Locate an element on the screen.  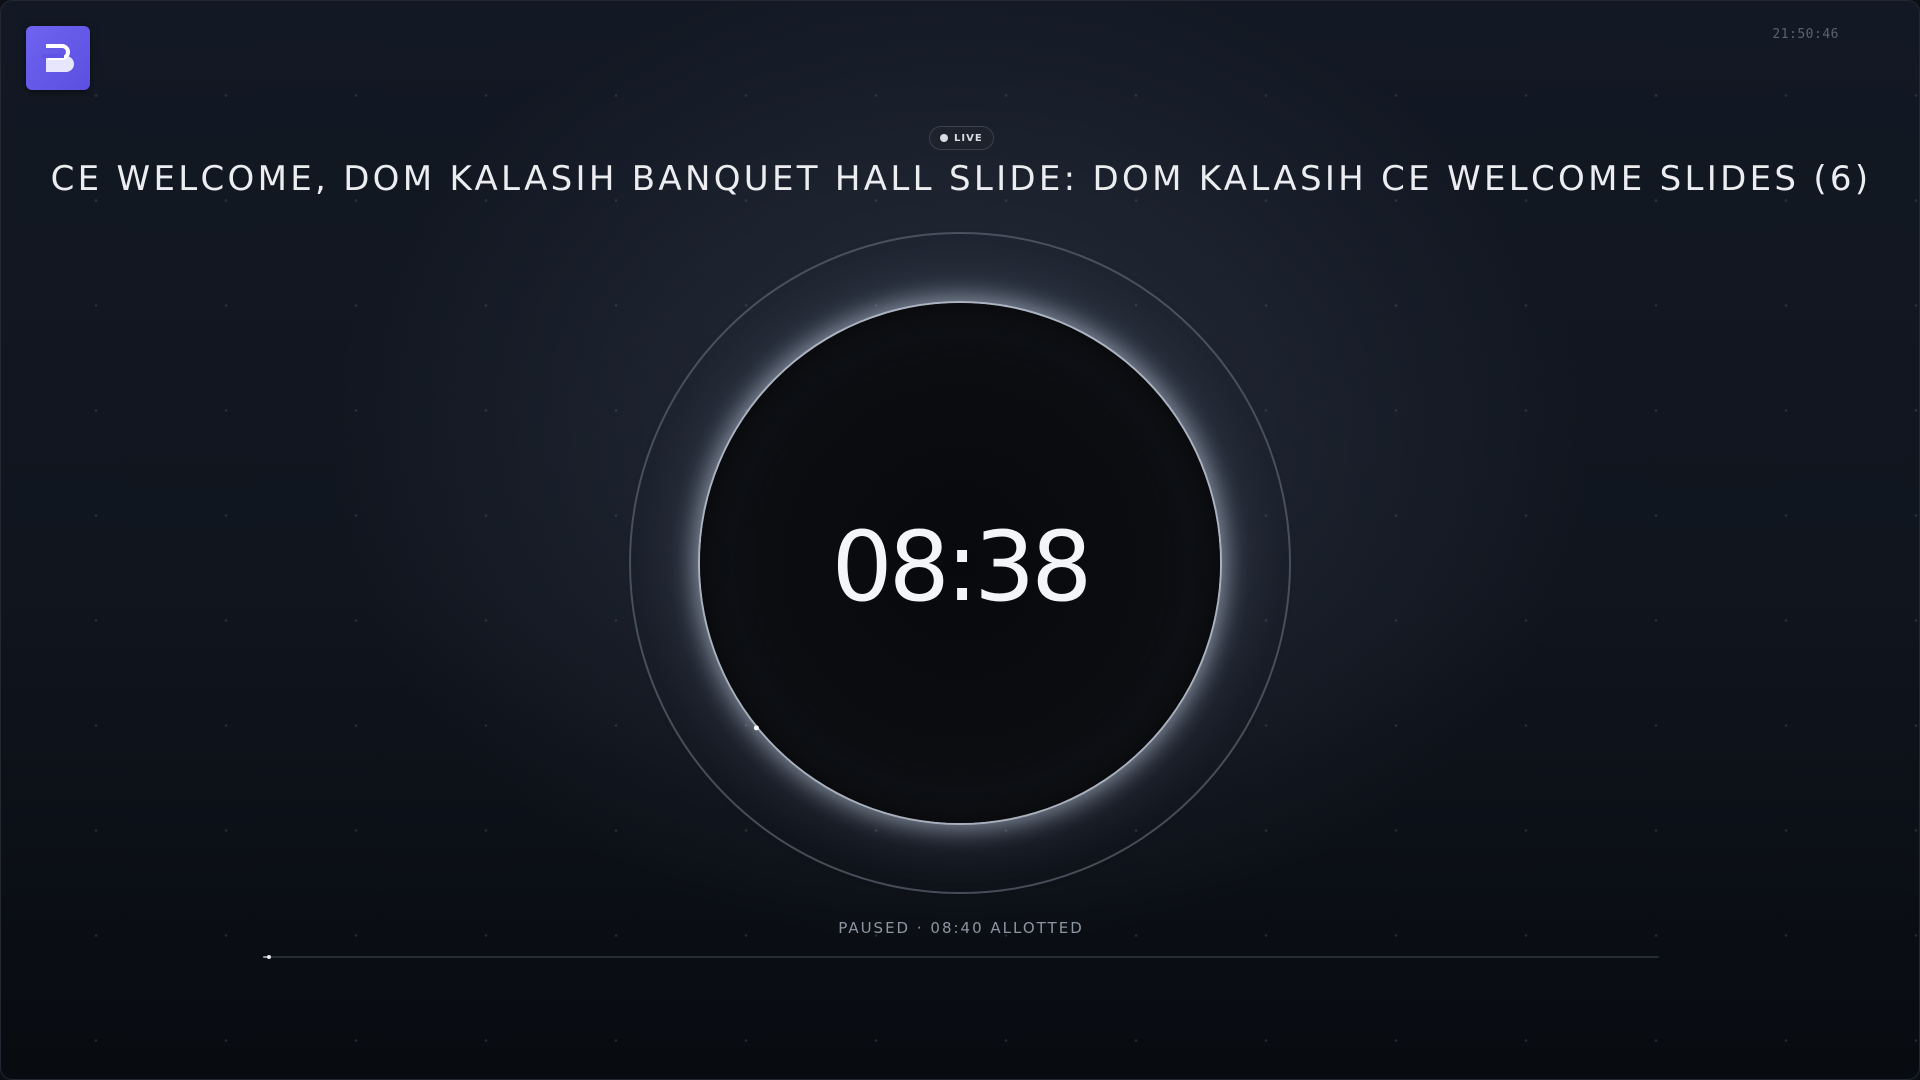
timer-status: PAUSED · 08:40 ALLOTTED is located at coordinates (961, 928).